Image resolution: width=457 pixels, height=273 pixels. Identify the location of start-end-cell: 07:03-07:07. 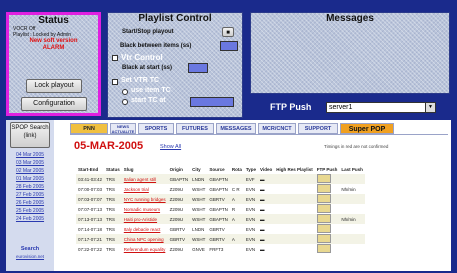
(90, 199).